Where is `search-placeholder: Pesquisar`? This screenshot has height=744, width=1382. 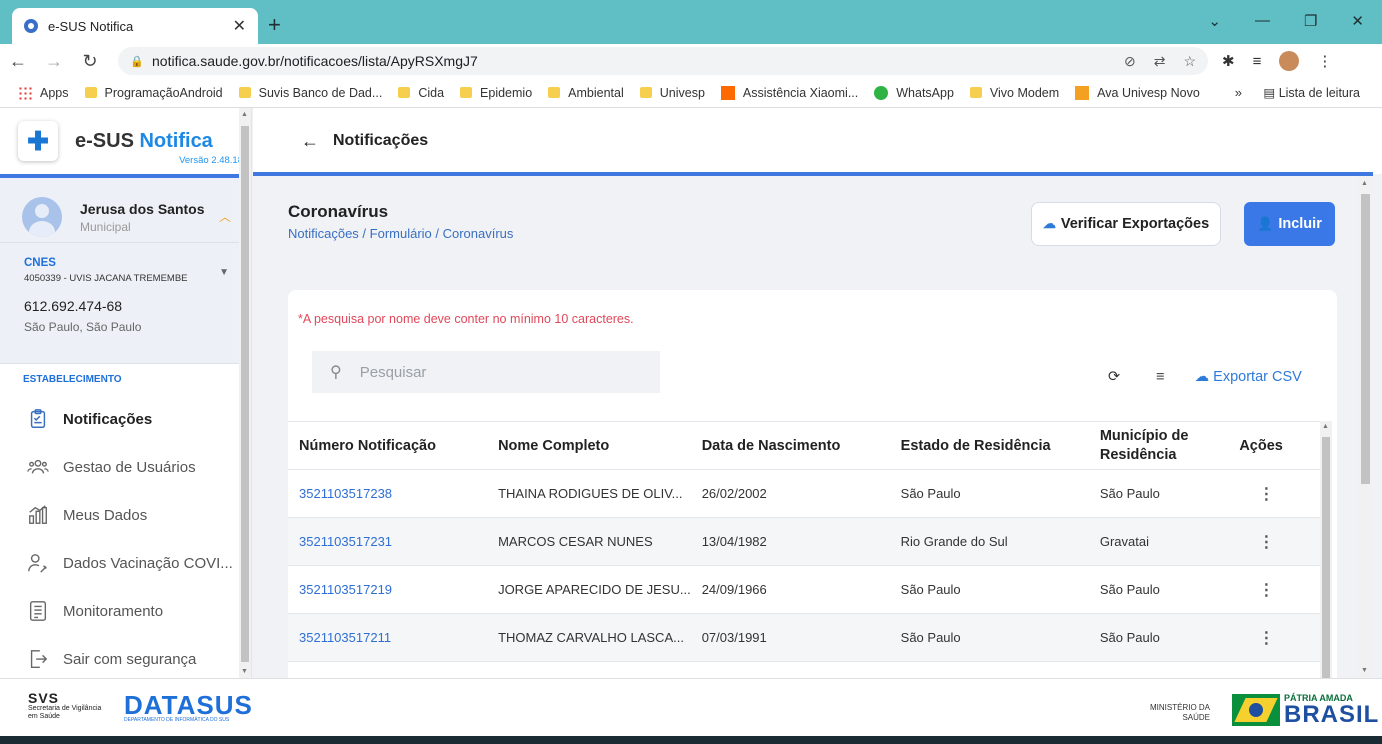
search-placeholder: Pesquisar is located at coordinates (393, 372).